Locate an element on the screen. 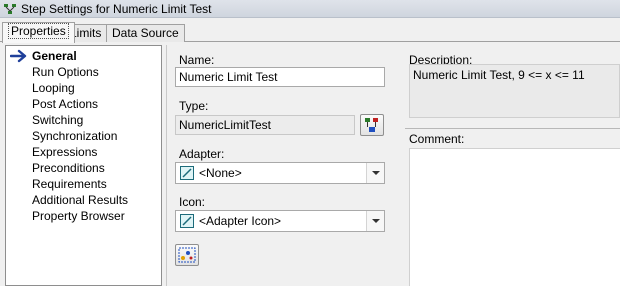 The image size is (620, 286). browse-icon is located at coordinates (187, 255).